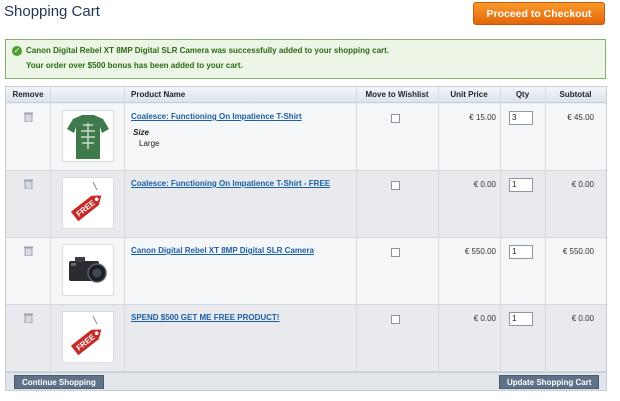 This screenshot has width=620, height=401. I want to click on qty-input: 3, so click(521, 118).